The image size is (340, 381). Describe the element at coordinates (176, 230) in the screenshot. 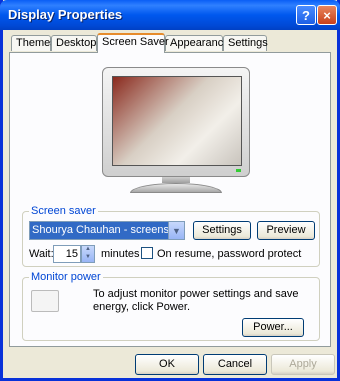

I see `chevron-down-icon: ▼` at that location.